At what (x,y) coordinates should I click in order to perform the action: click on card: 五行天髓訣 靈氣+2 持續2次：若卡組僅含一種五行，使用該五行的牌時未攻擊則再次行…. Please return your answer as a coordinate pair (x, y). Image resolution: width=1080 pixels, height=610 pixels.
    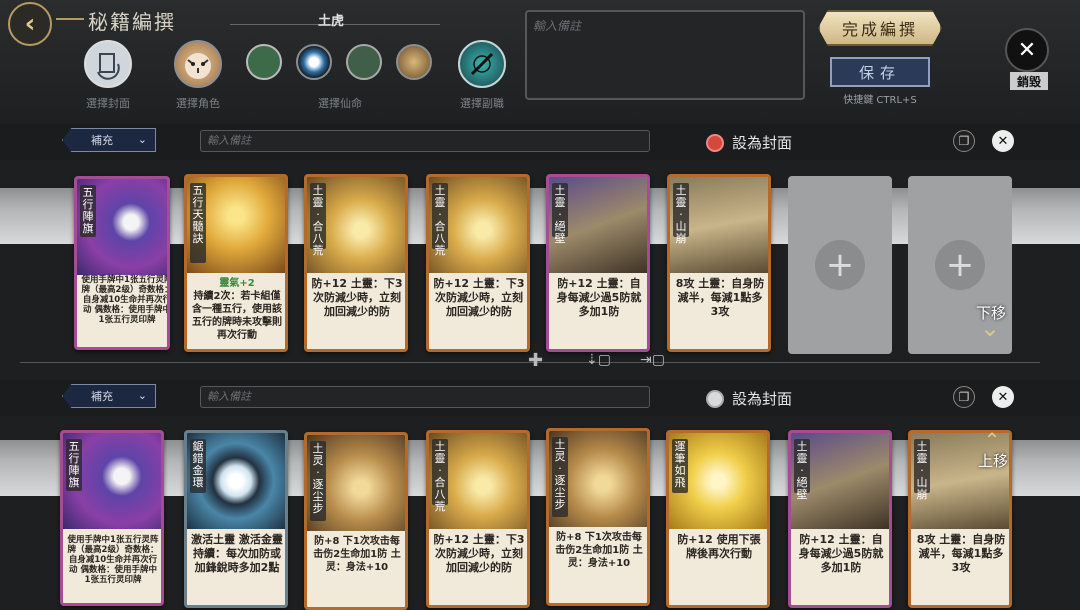
    Looking at the image, I should click on (236, 263).